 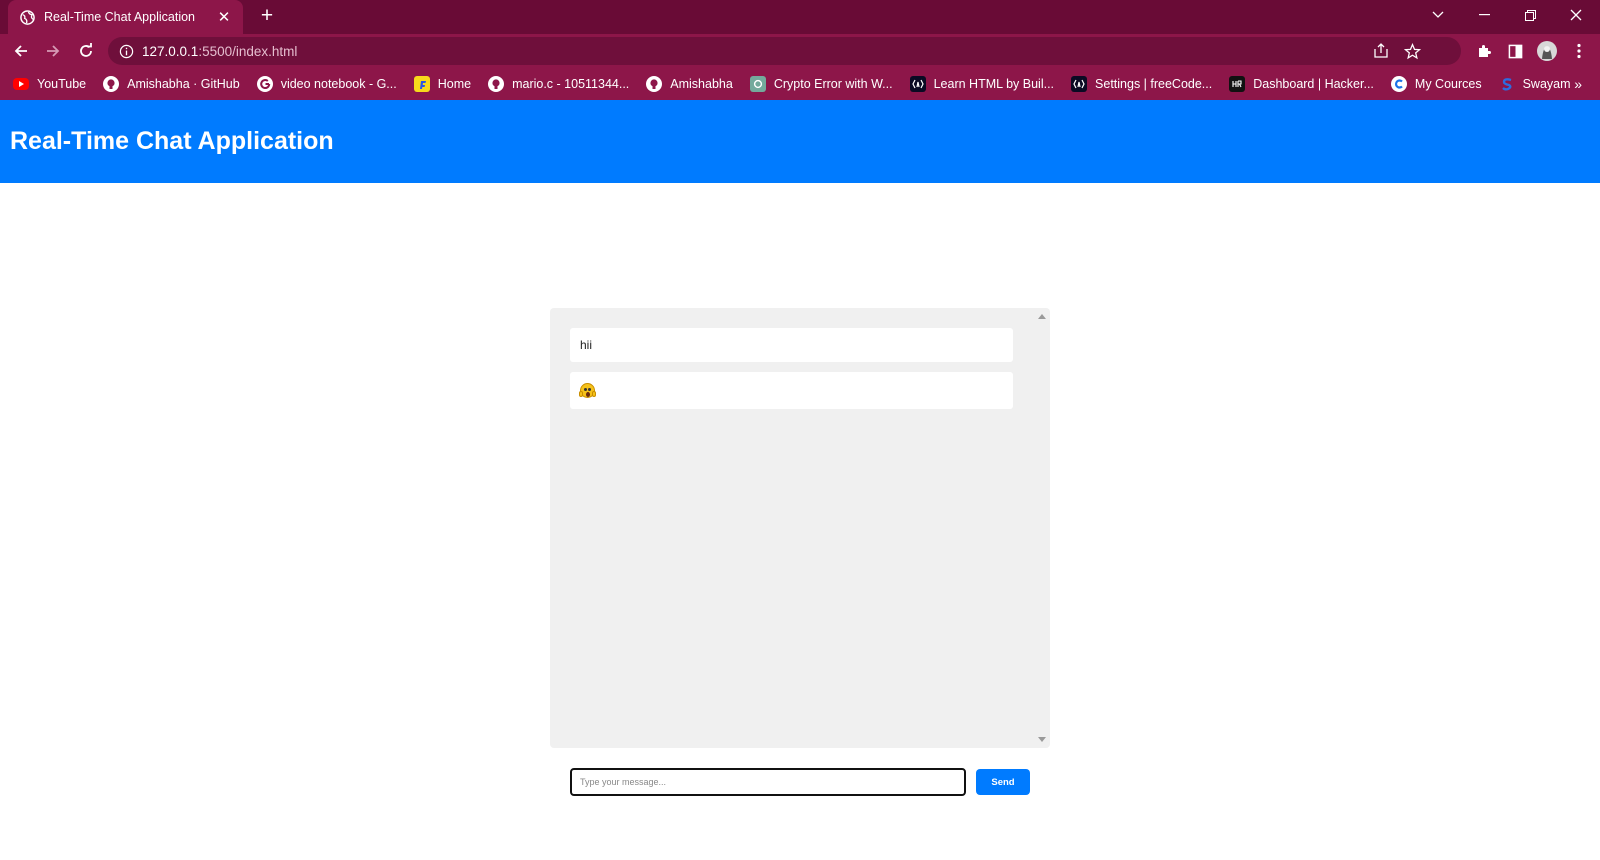 I want to click on hackerrank-icon, so click(x=1237, y=84).